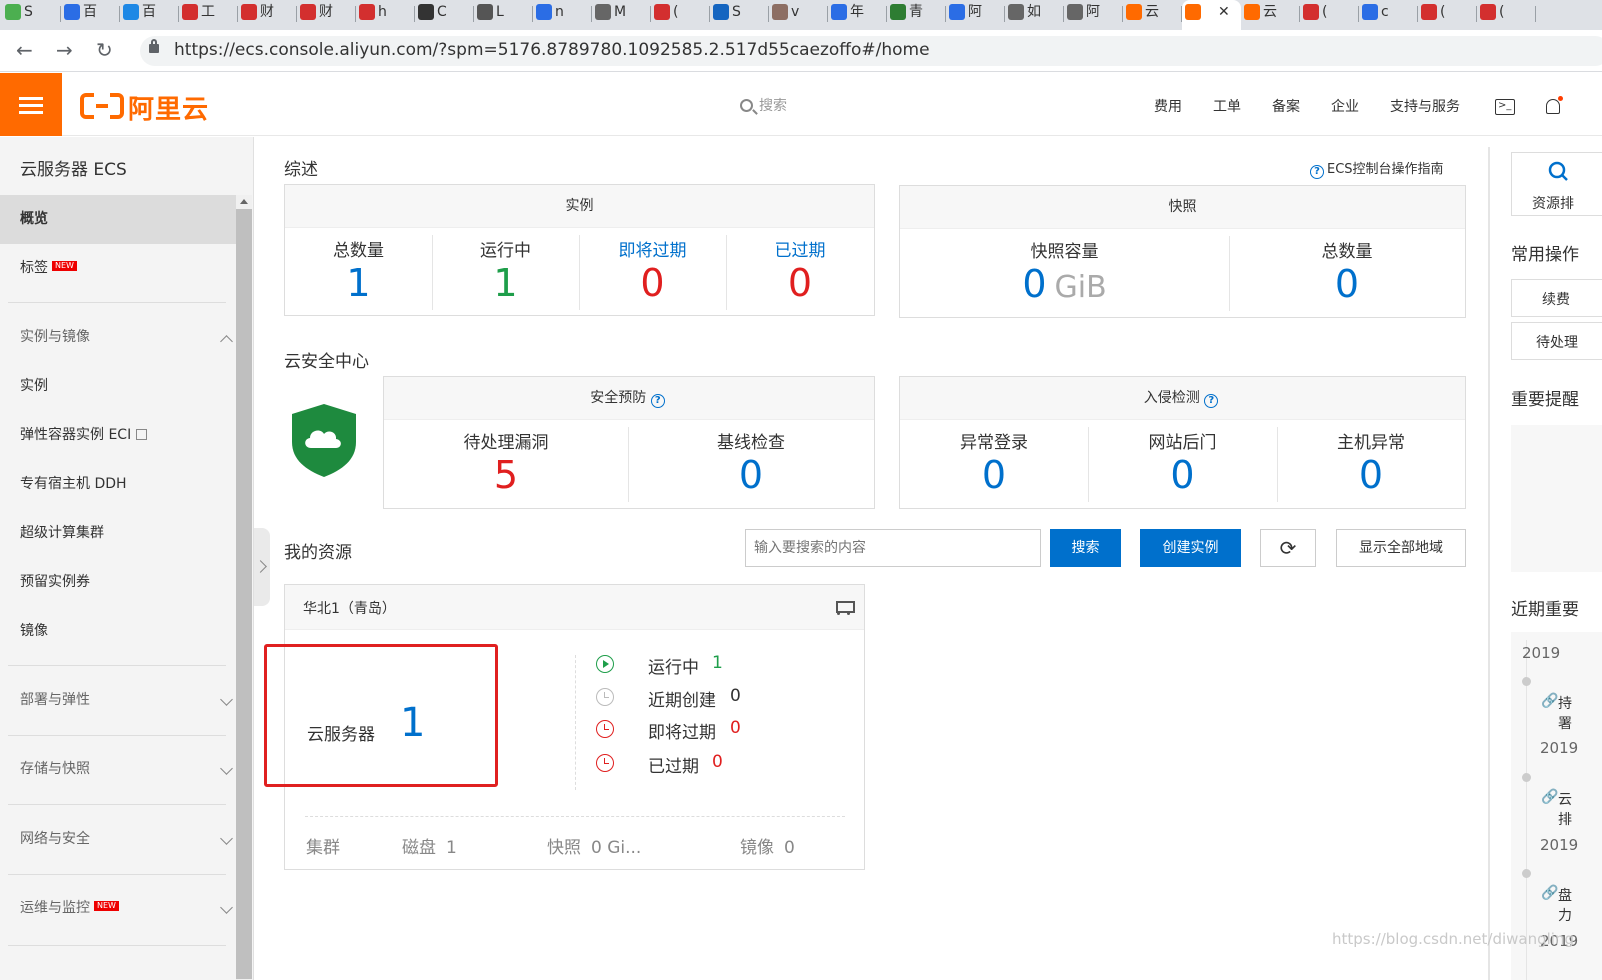 The width and height of the screenshot is (1602, 980). I want to click on browser-tab: 年, so click(857, 15).